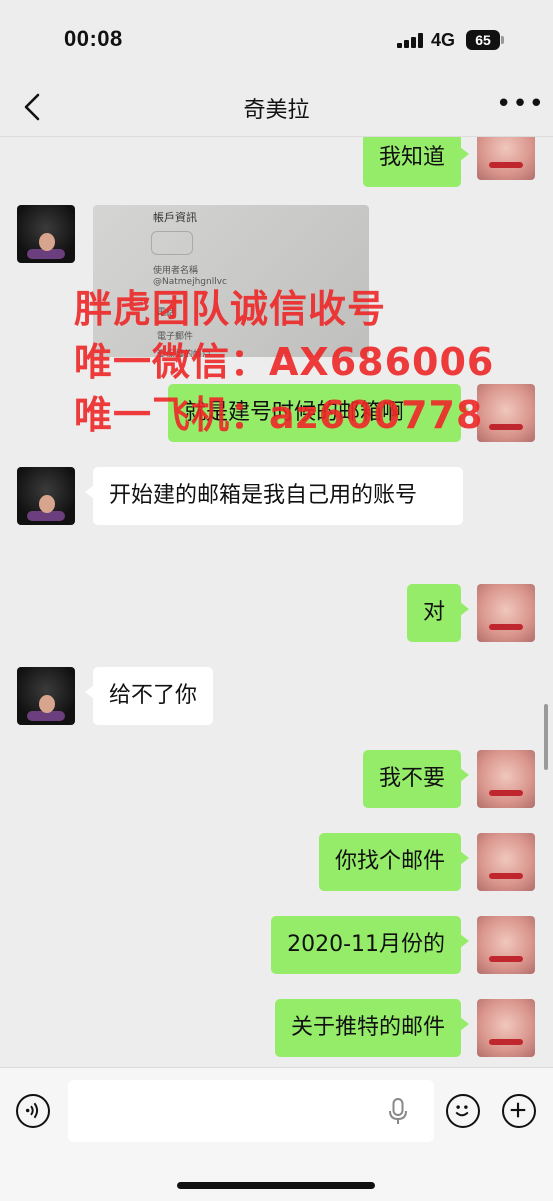  I want to click on message-bubble: 我知道, so click(416, 162).